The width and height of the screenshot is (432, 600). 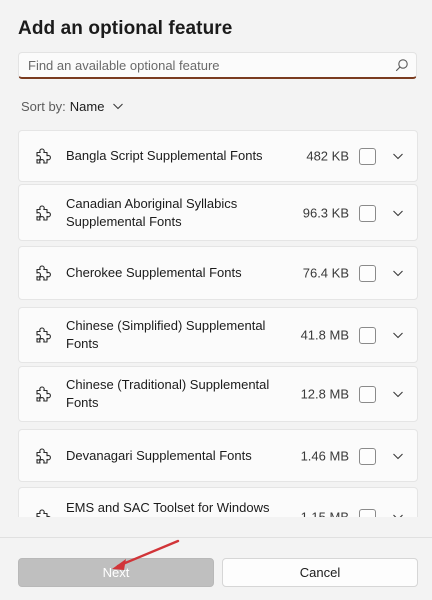 I want to click on cancel-button: Cancel, so click(x=320, y=572).